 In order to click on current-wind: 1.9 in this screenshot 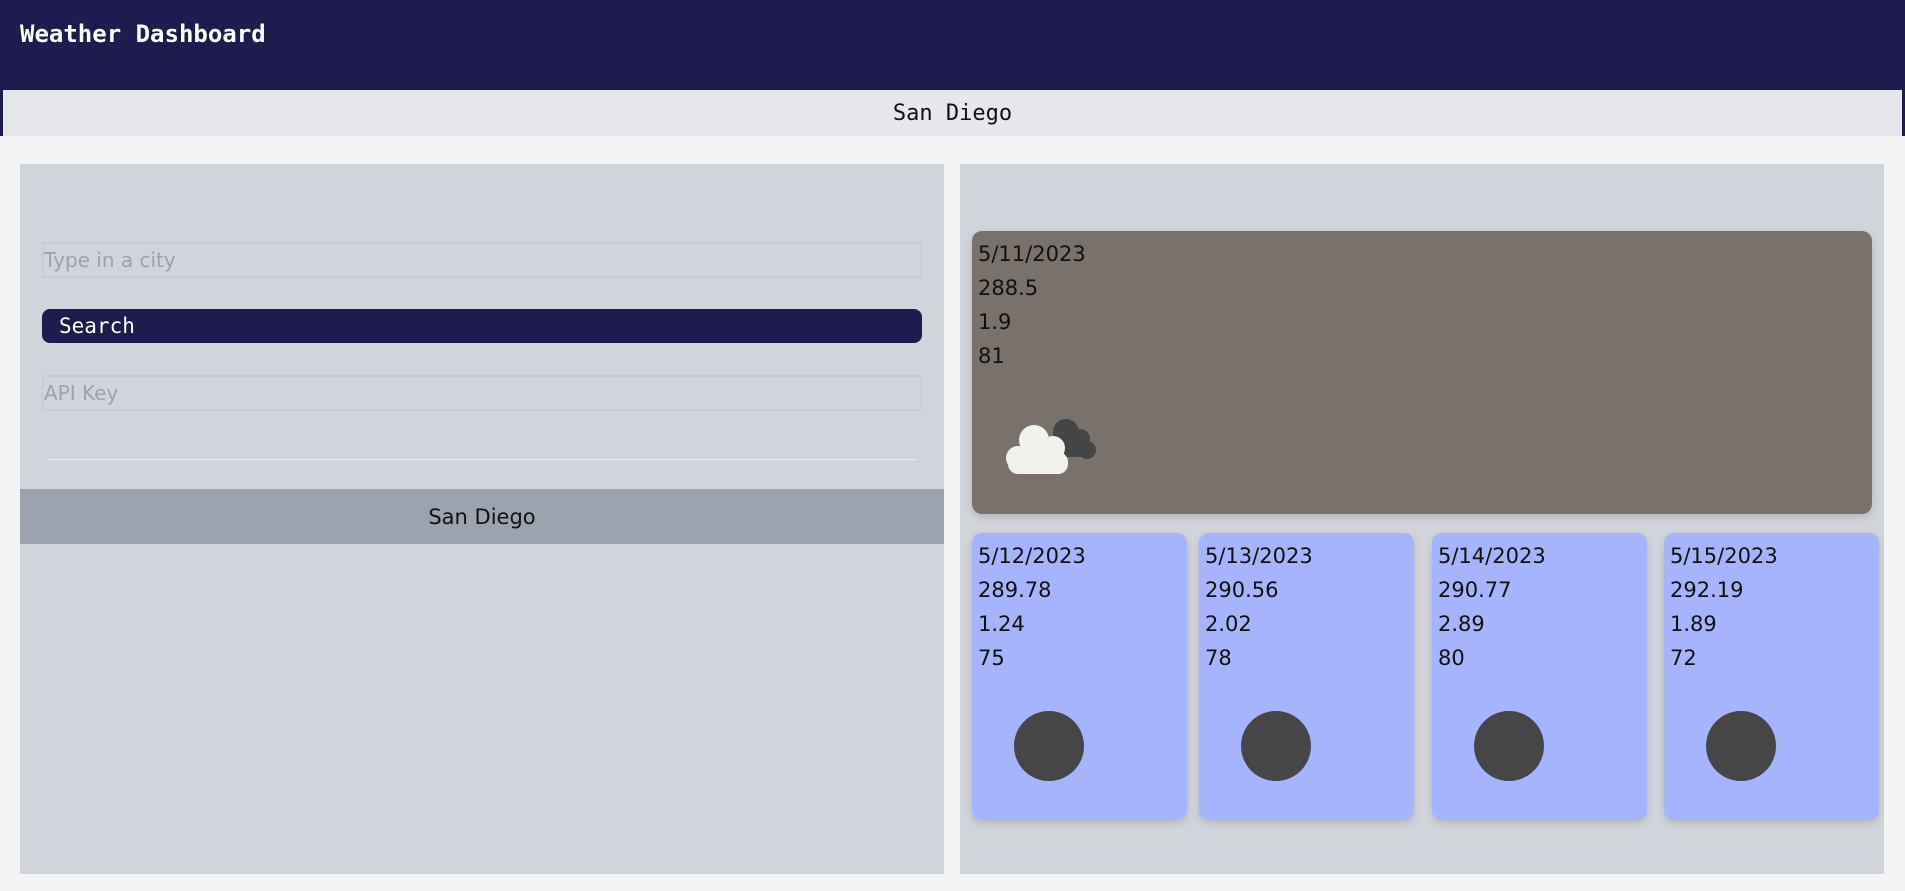, I will do `click(995, 322)`.